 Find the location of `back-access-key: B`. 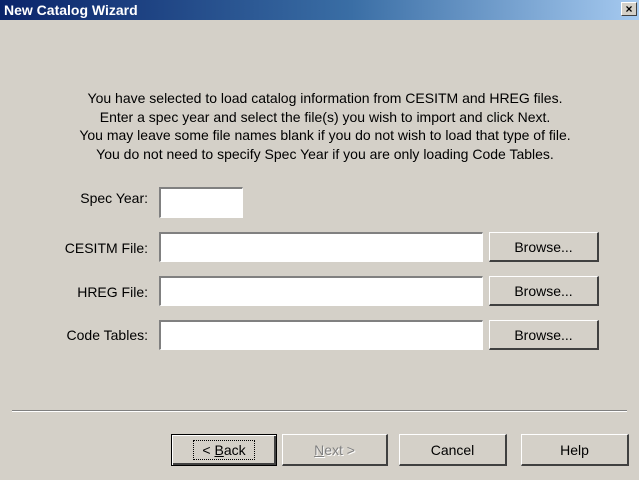

back-access-key: B is located at coordinates (219, 450).